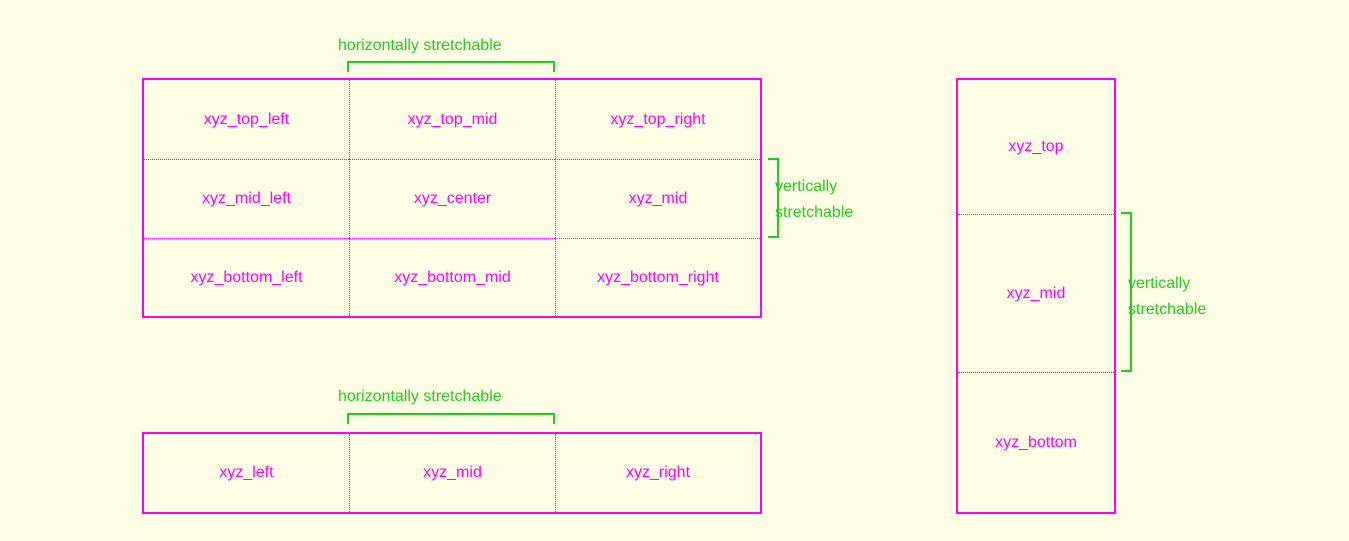 The height and width of the screenshot is (541, 1349). Describe the element at coordinates (420, 396) in the screenshot. I see `row3-horizontal-label: horizontally stretchable` at that location.